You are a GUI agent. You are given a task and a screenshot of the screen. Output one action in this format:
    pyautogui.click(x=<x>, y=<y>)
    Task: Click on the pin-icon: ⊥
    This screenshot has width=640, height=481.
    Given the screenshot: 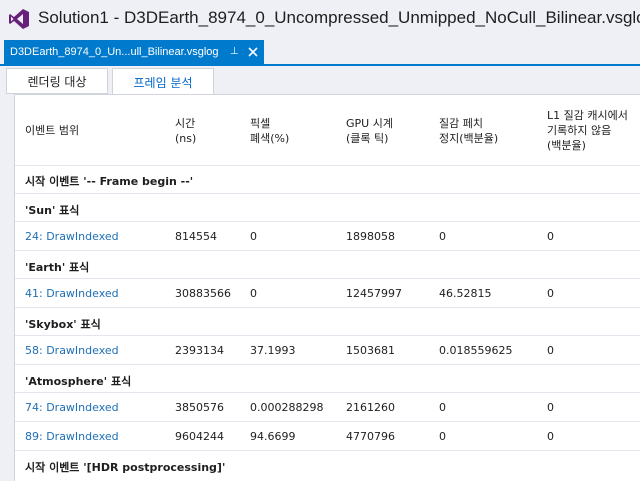 What is the action you would take?
    pyautogui.click(x=236, y=52)
    